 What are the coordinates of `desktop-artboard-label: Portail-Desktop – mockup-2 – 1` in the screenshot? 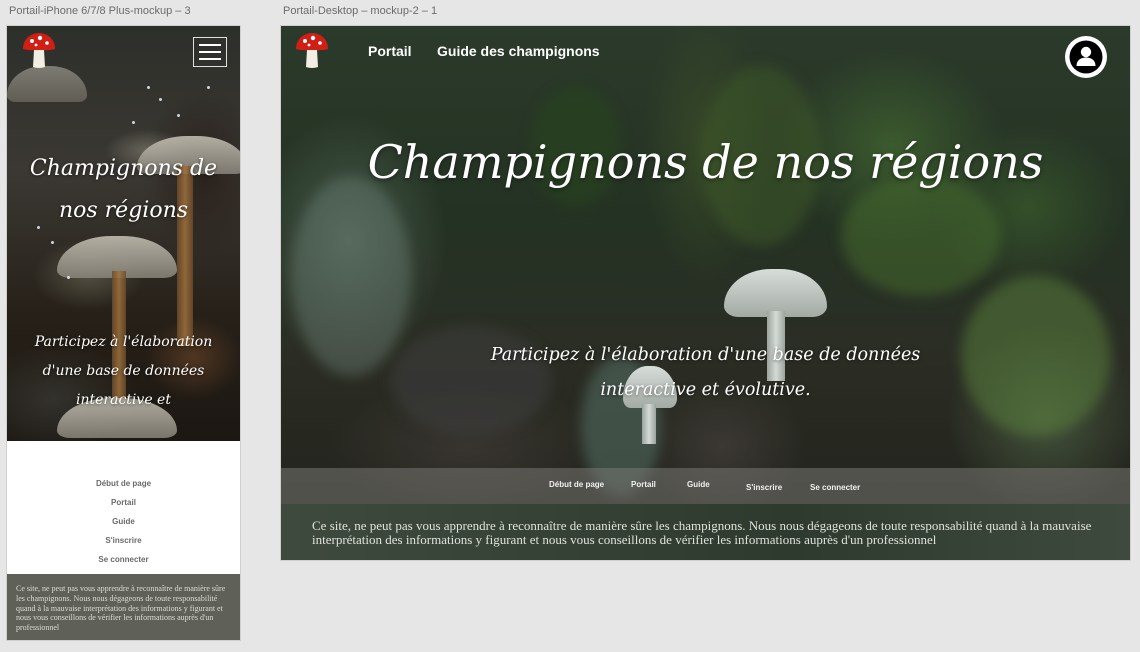 It's located at (360, 11).